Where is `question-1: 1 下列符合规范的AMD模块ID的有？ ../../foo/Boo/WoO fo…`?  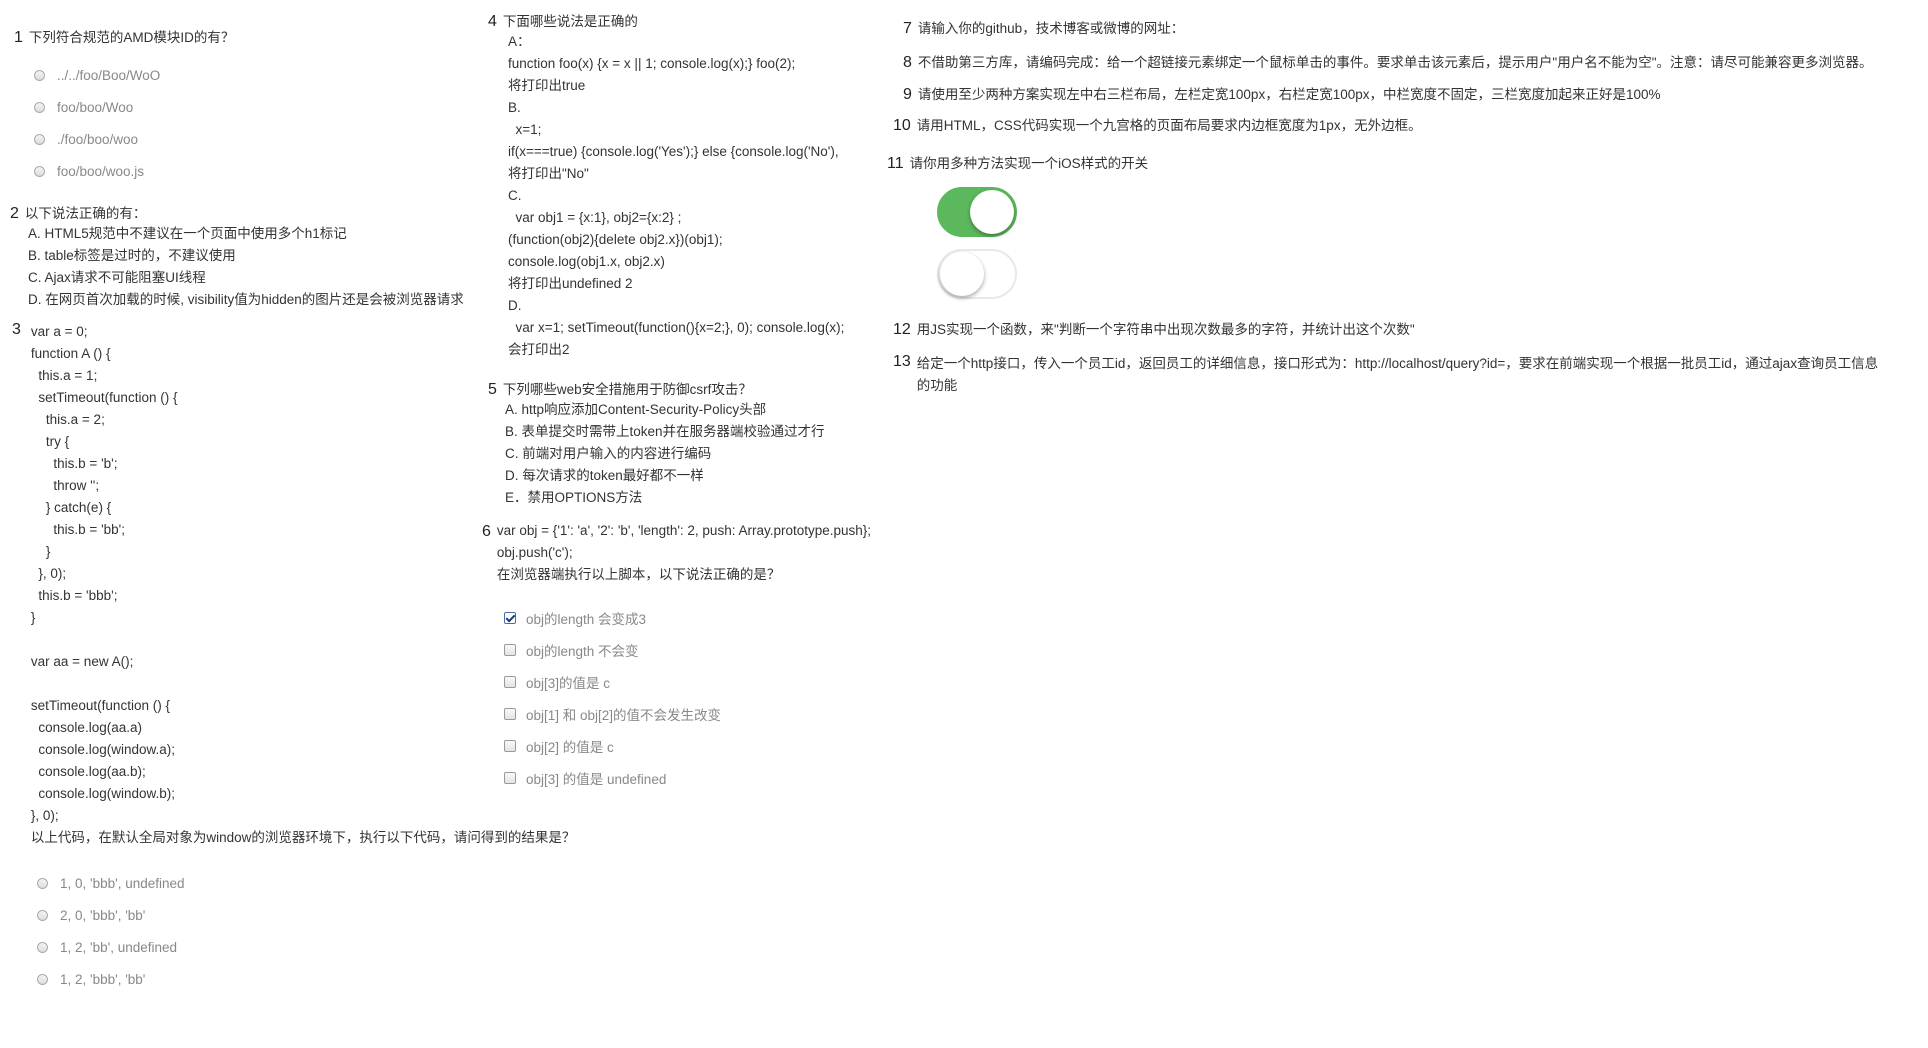 question-1: 1 下列符合规范的AMD模块ID的有？ ../../foo/Boo/WoO fo… is located at coordinates (124, 108).